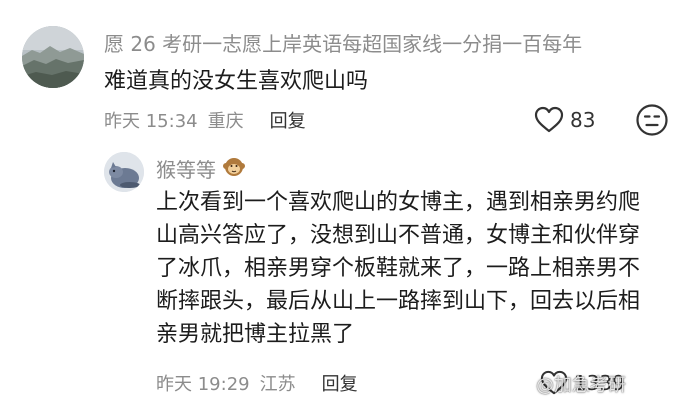  I want to click on reply-meta: 昨天 19:29 江苏 回复, so click(257, 383).